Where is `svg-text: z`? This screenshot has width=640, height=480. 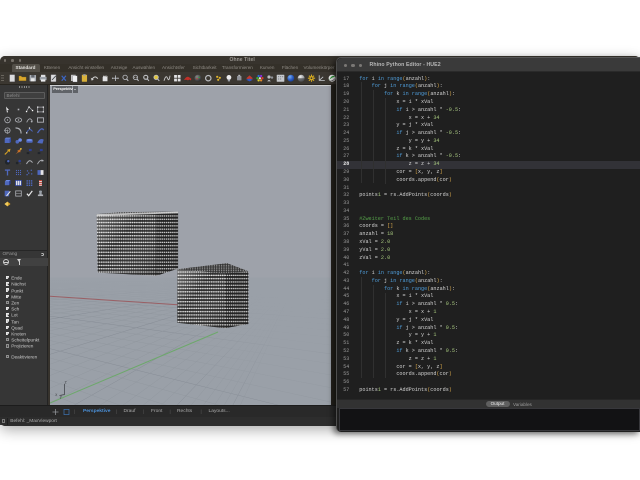
svg-text: z is located at coordinates (65, 381).